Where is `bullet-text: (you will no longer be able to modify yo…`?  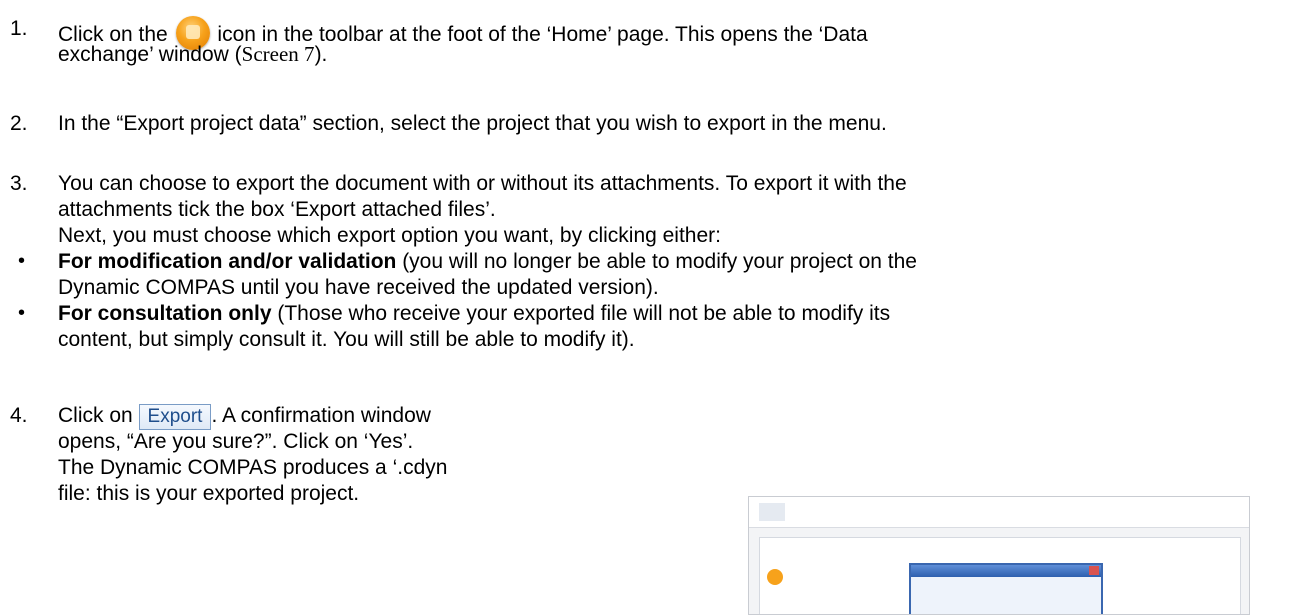
bullet-text: (you will no longer be able to modify yo… is located at coordinates (656, 261).